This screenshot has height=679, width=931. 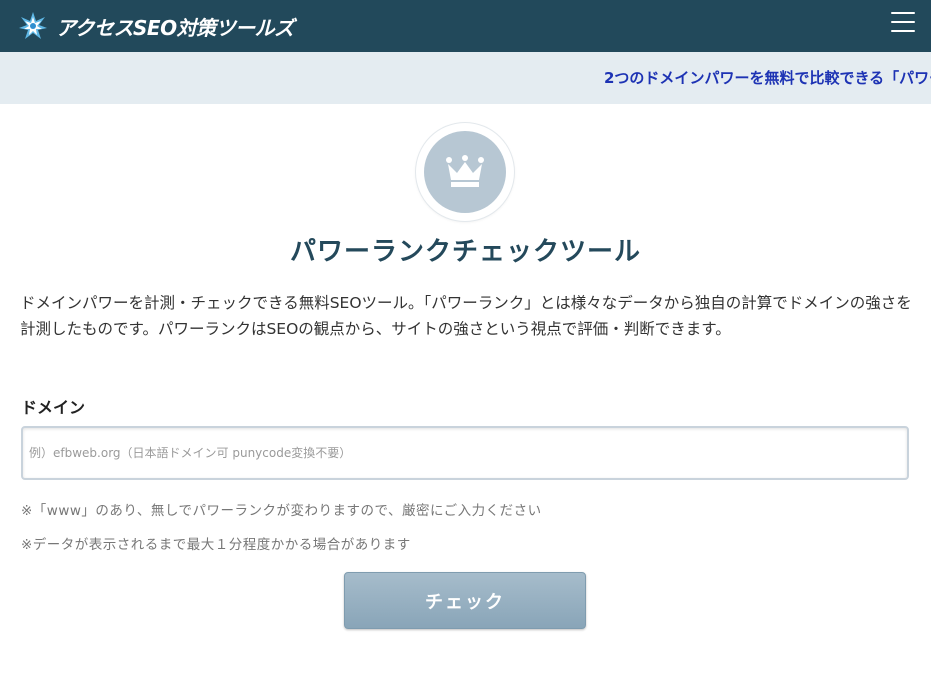 What do you see at coordinates (903, 23) in the screenshot?
I see `hamburger-menu-icon` at bounding box center [903, 23].